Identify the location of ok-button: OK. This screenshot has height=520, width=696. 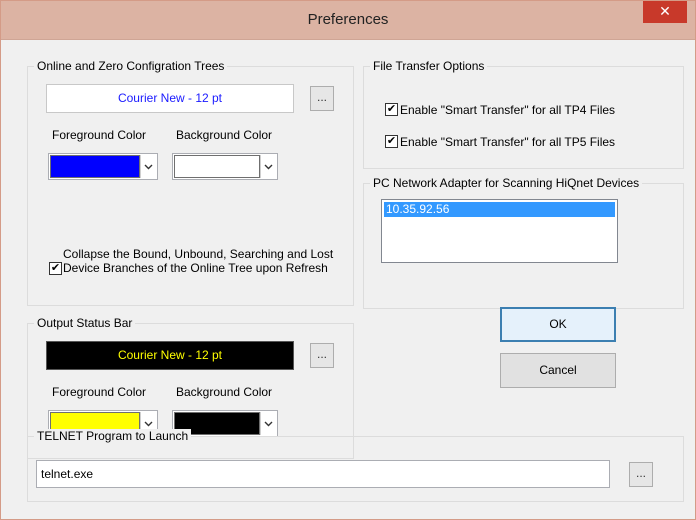
(558, 324).